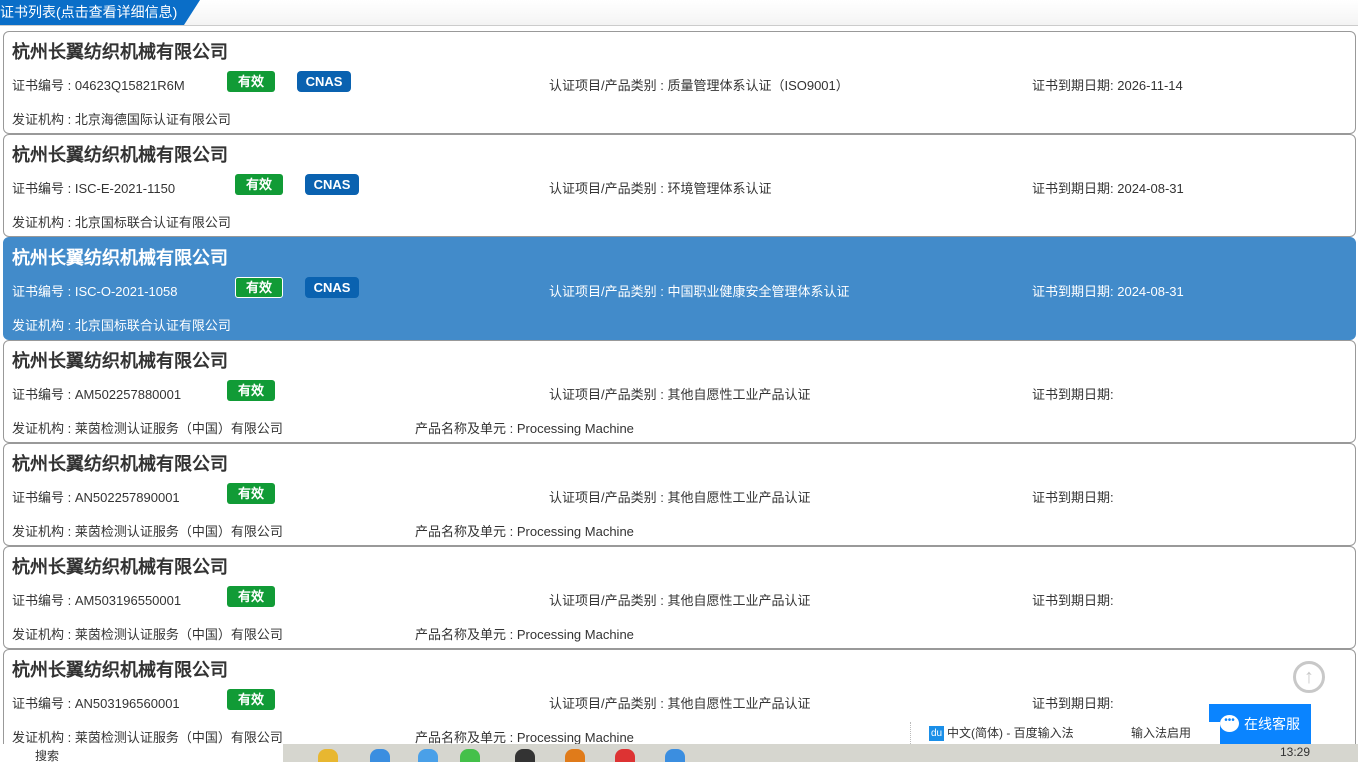  Describe the element at coordinates (936, 733) in the screenshot. I see `baidu-ime-icon: du` at that location.